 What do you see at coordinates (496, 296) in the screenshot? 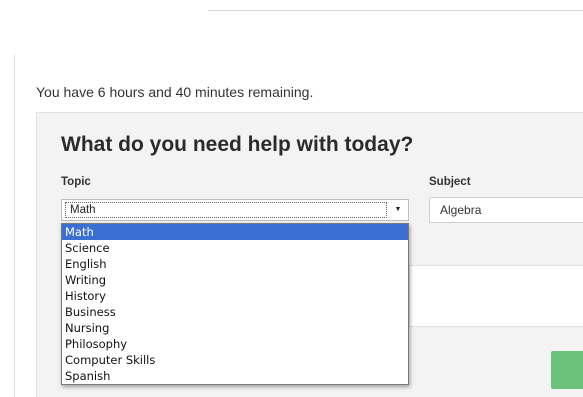
I see `details-box` at bounding box center [496, 296].